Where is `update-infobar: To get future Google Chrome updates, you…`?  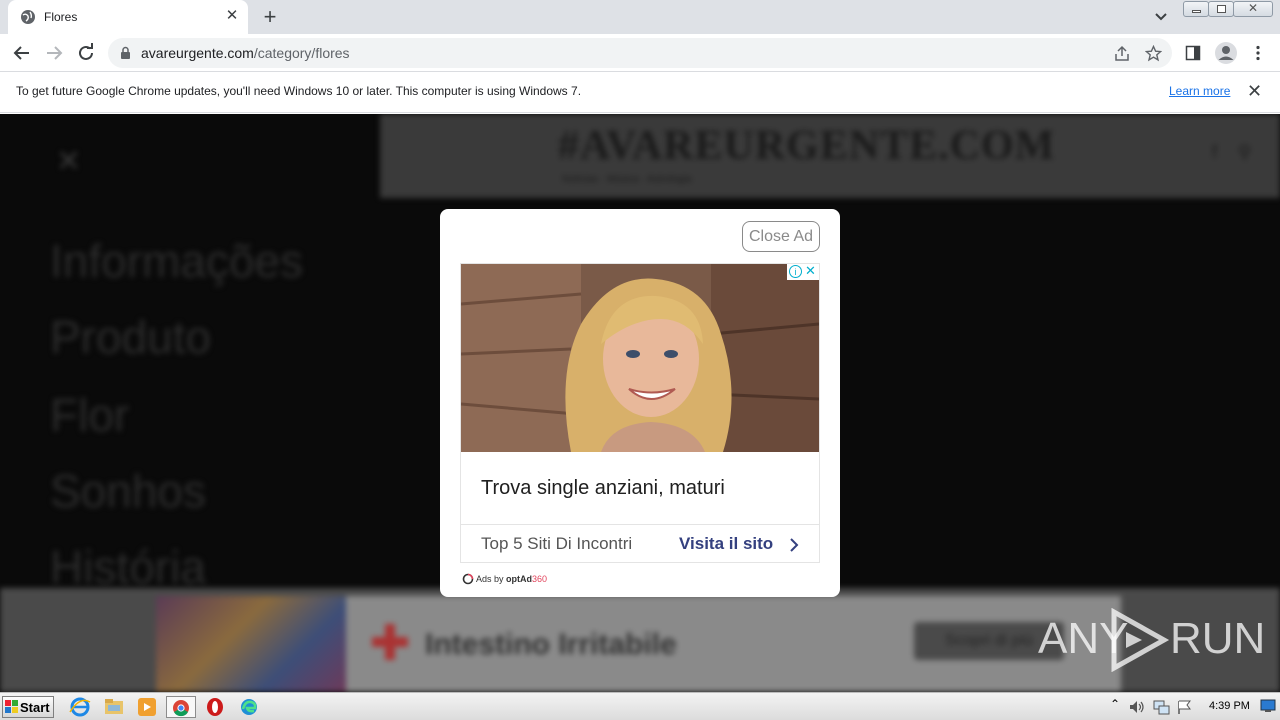 update-infobar: To get future Google Chrome updates, you… is located at coordinates (640, 92).